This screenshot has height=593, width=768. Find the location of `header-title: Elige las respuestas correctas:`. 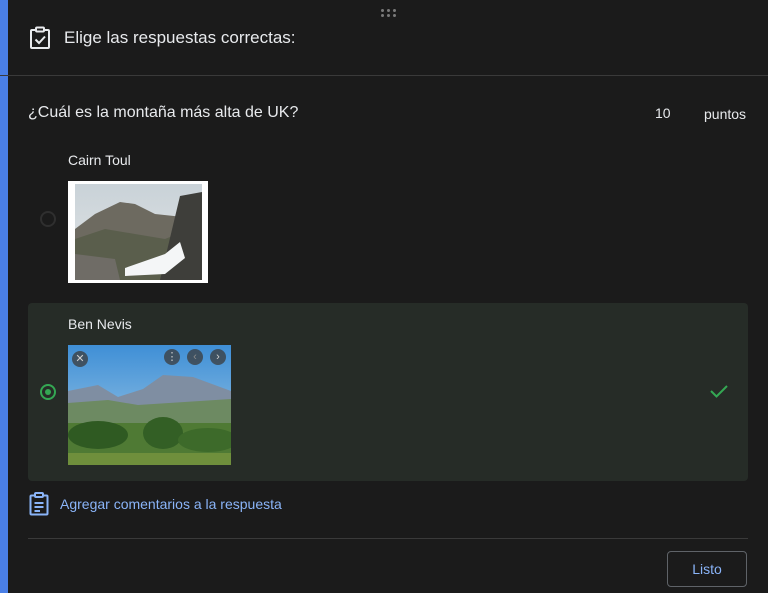

header-title: Elige las respuestas correctas: is located at coordinates (180, 37).